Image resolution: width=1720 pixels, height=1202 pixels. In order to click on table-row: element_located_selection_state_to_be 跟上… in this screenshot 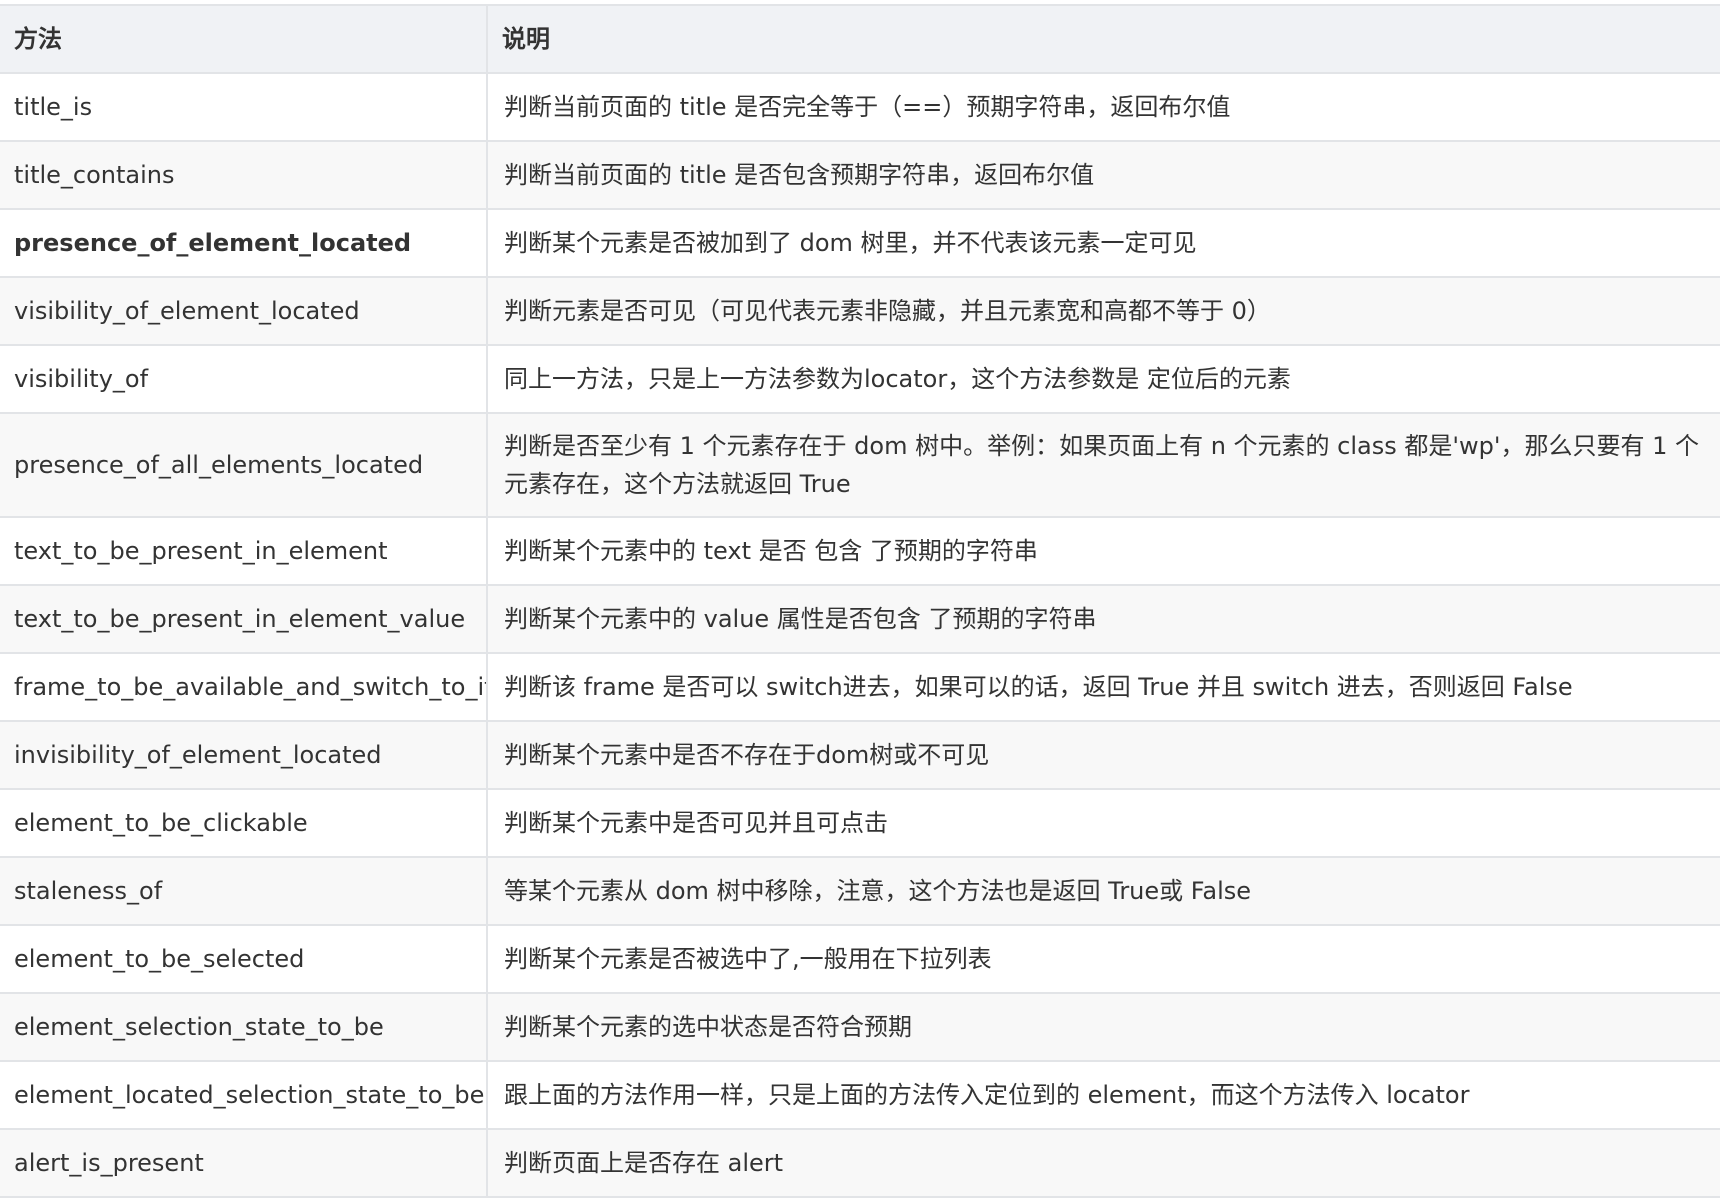, I will do `click(860, 1095)`.